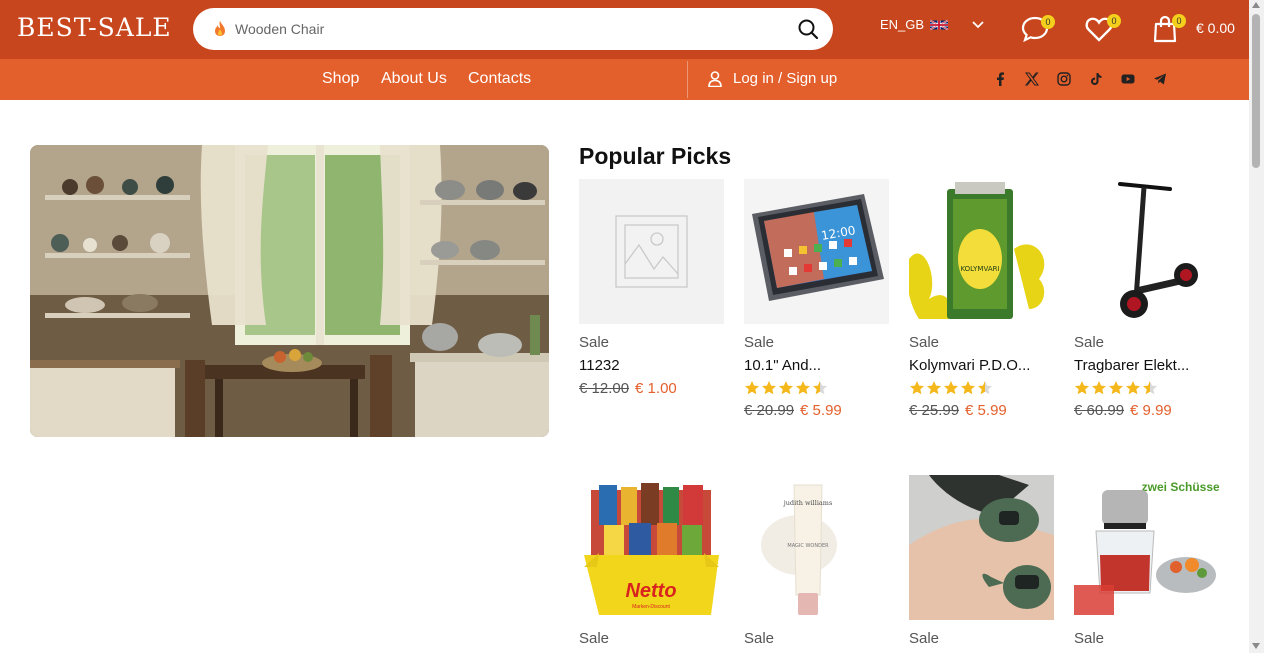 The image size is (1264, 653). I want to click on section-title: Popular Picks, so click(655, 156).